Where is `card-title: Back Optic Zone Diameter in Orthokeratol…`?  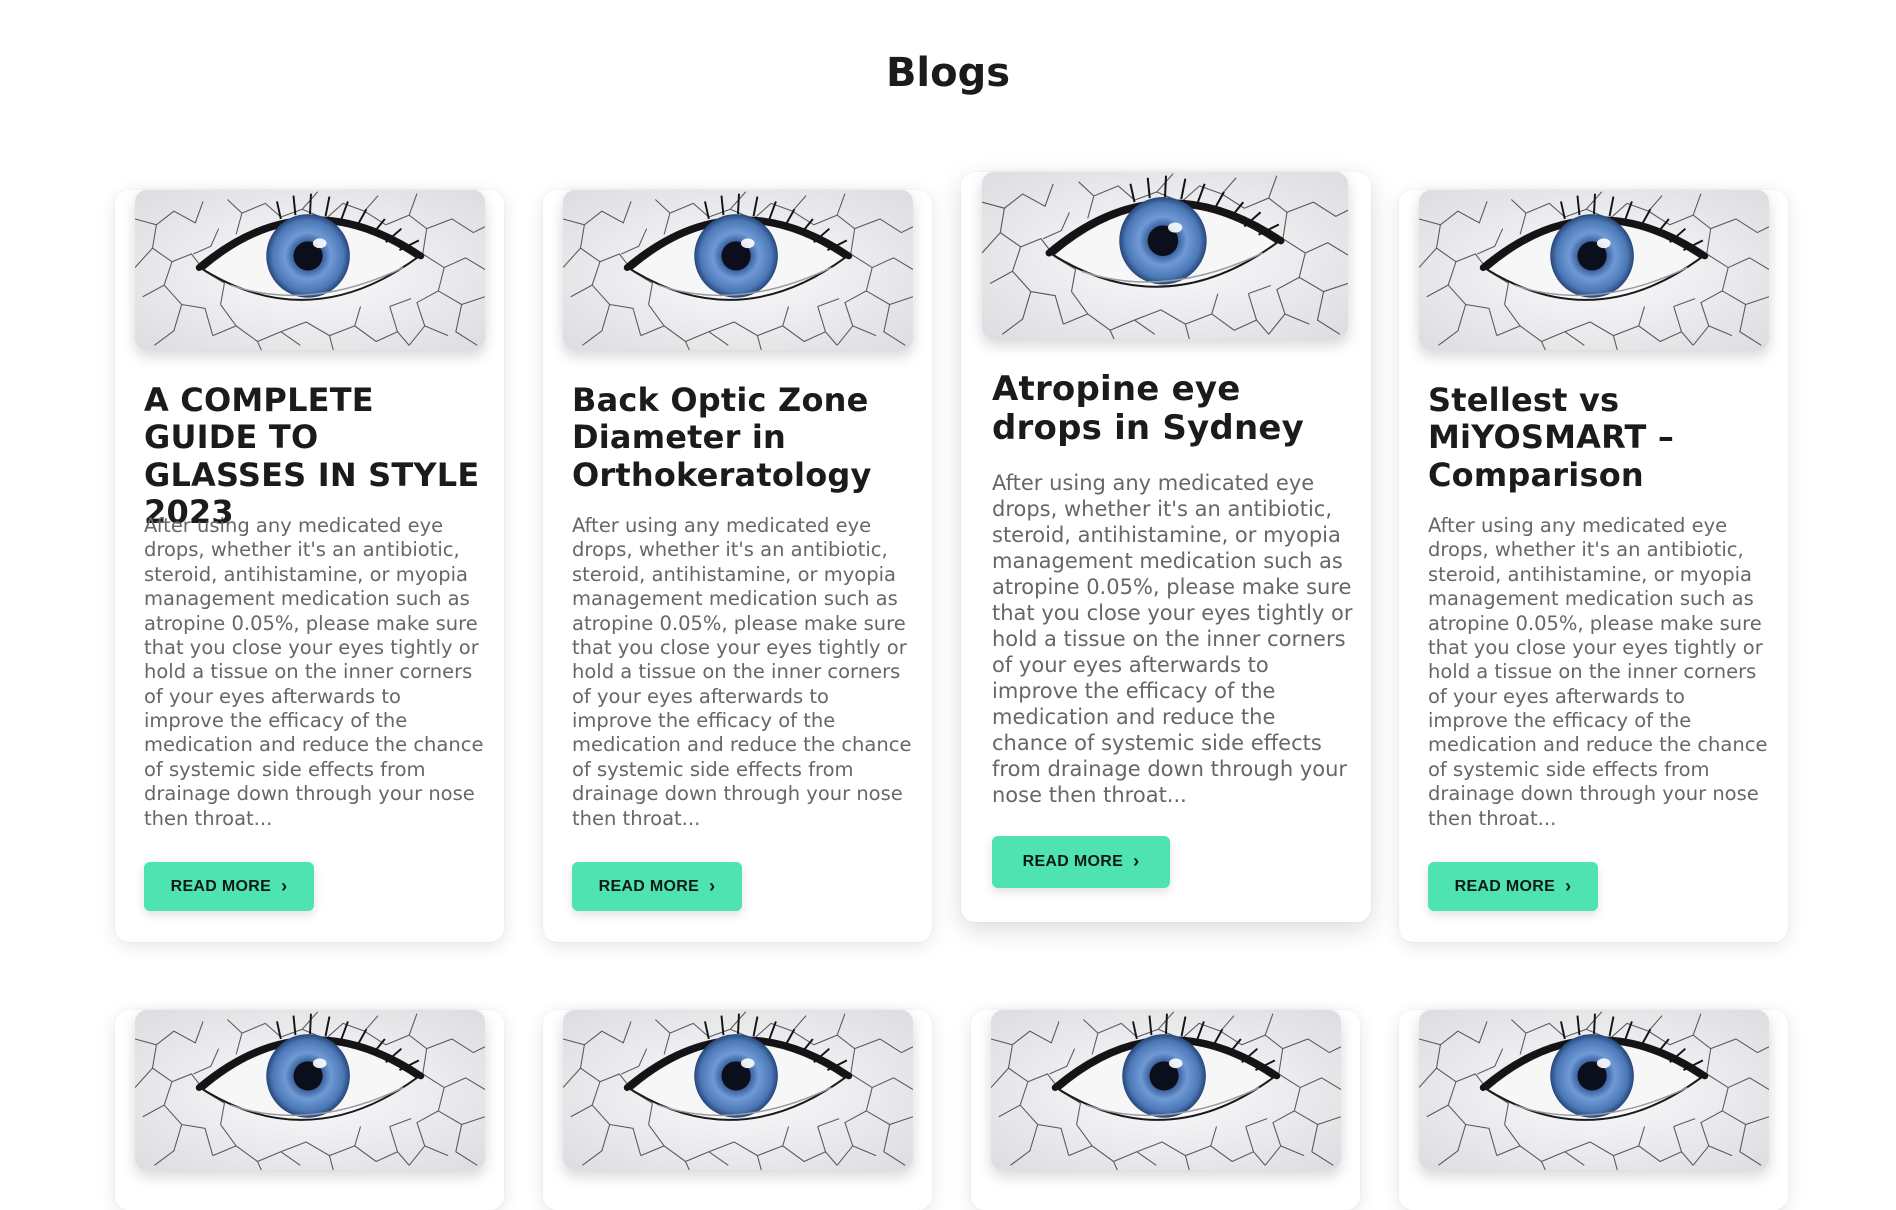 card-title: Back Optic Zone Diameter in Orthokeratol… is located at coordinates (747, 437).